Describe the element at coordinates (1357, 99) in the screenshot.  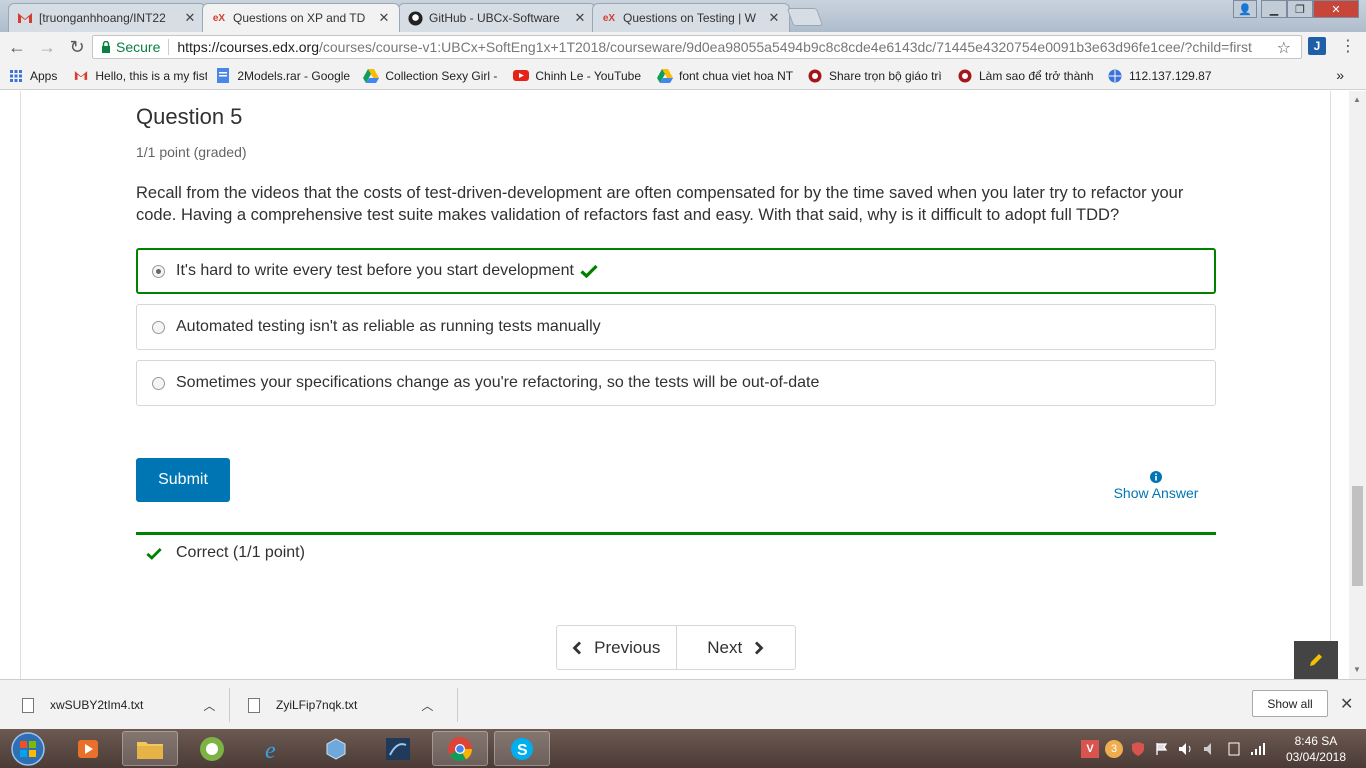
I see `scroll-up-icon: ▲` at that location.